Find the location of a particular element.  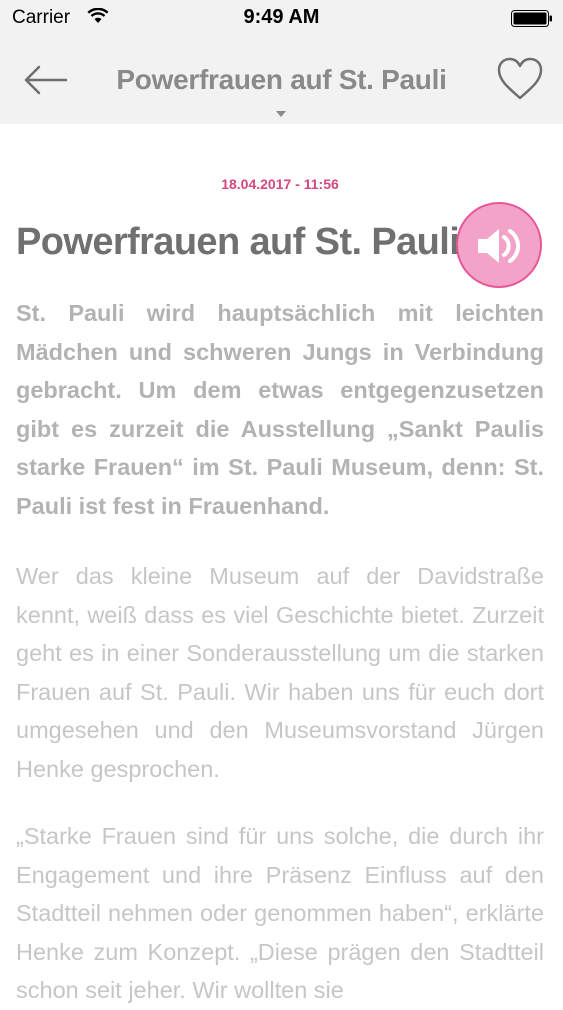

status-bar: Carrier 9:49 AM is located at coordinates (281, 18).